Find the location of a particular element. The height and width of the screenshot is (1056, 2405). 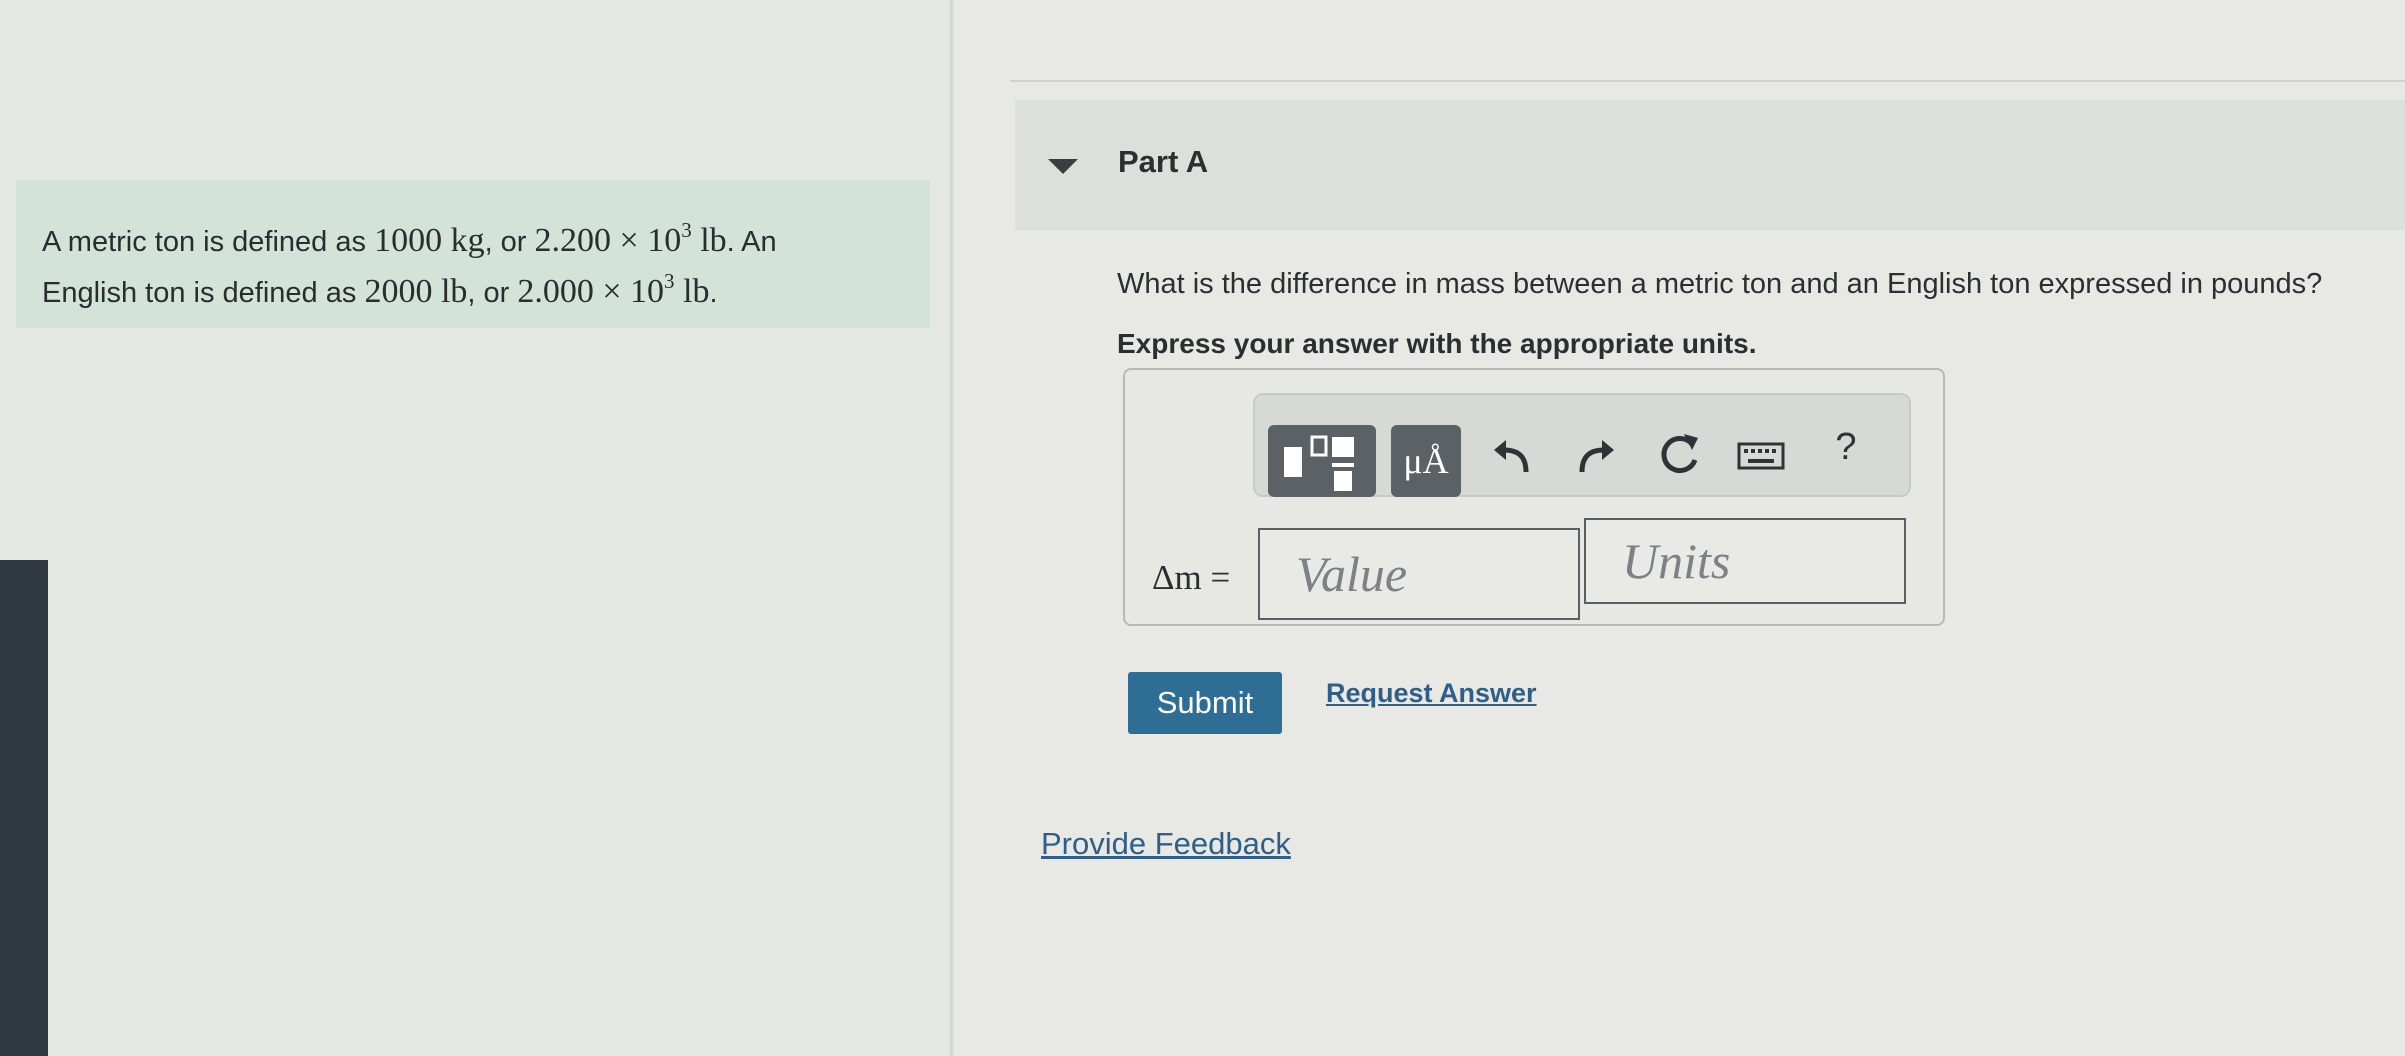

fraction-template-glyph is located at coordinates (1319, 463).